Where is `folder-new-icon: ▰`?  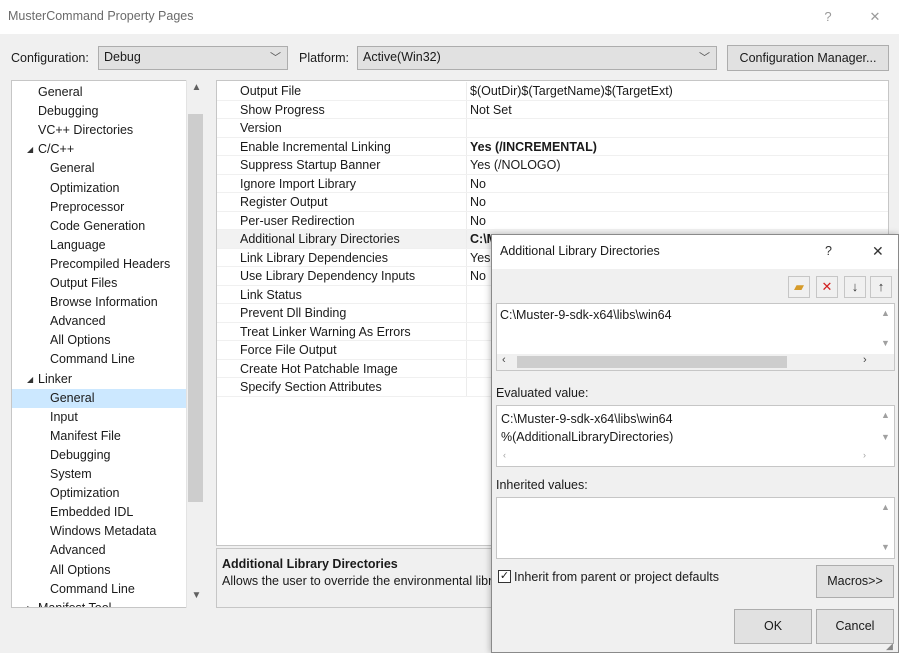
folder-new-icon: ▰ is located at coordinates (799, 287).